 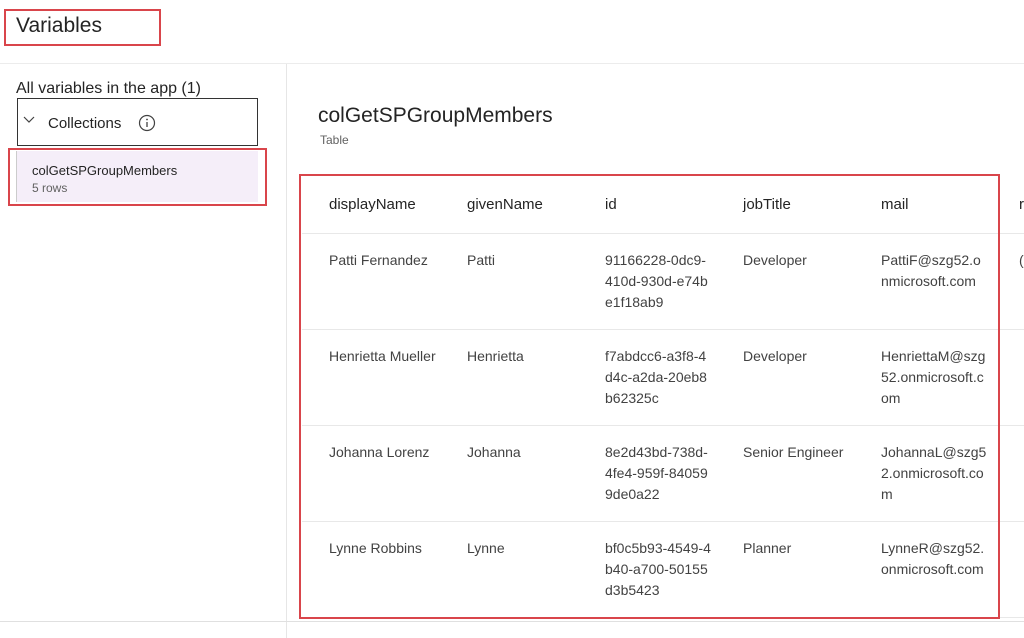 I want to click on column-header: mail, so click(x=923, y=204).